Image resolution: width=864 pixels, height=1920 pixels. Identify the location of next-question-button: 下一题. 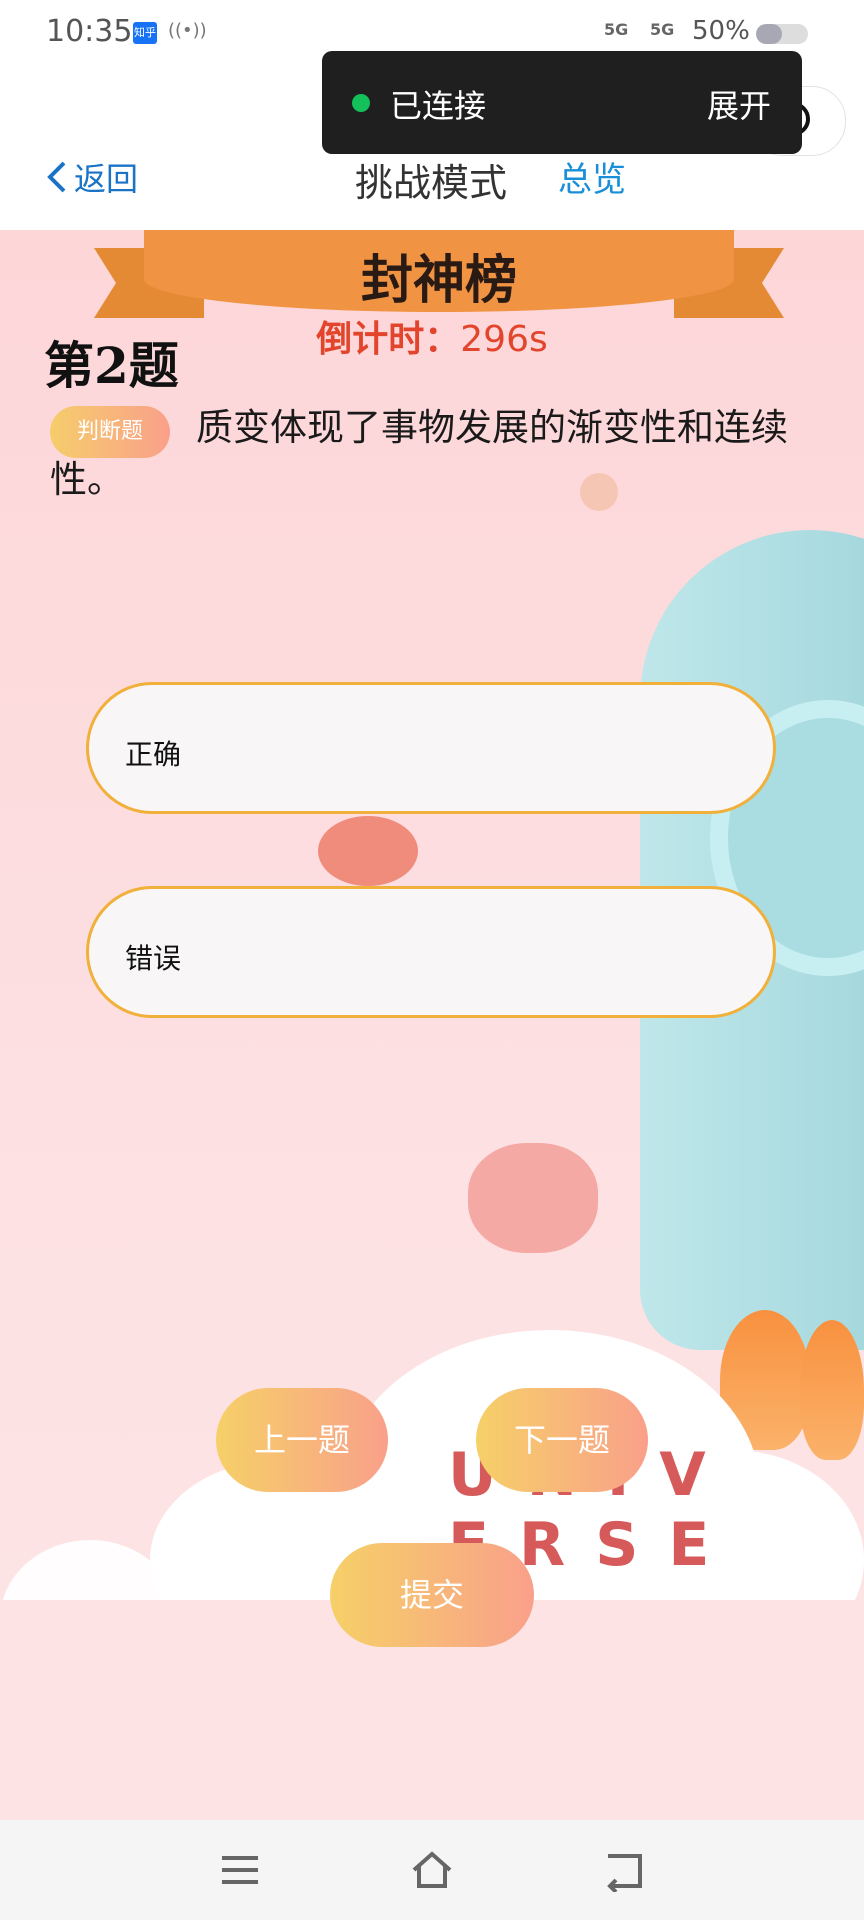
(562, 1440).